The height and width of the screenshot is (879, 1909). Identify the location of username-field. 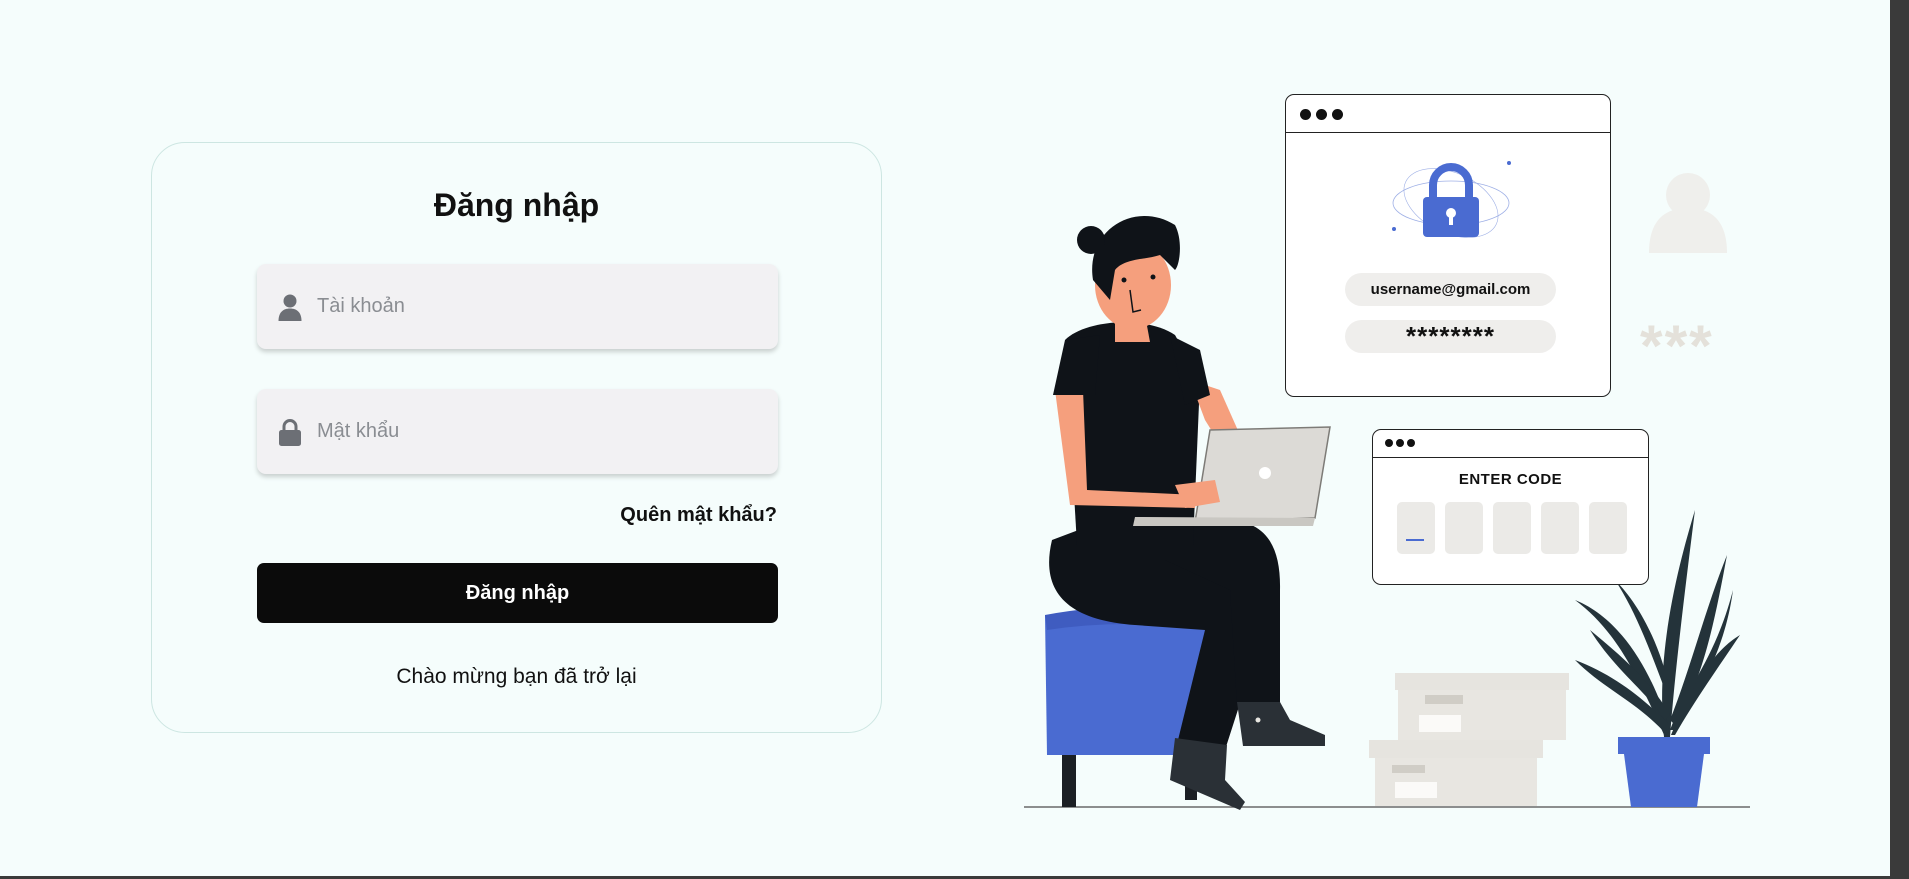
(517, 306).